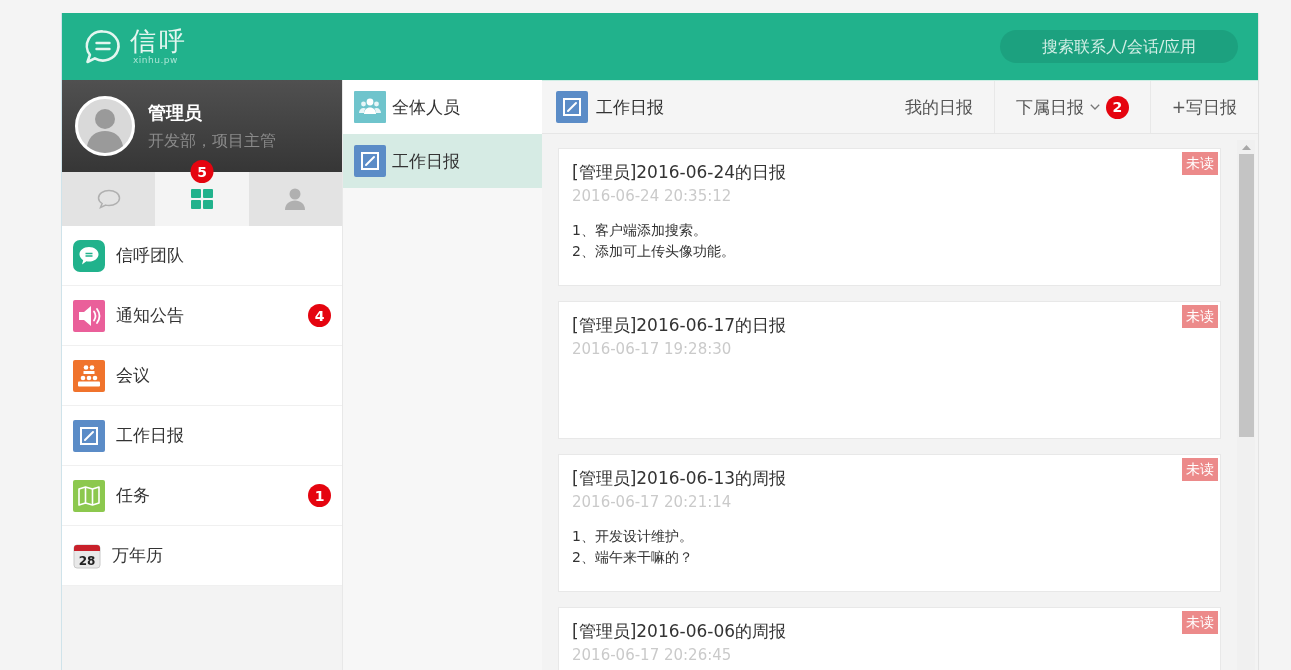 Image resolution: width=1291 pixels, height=670 pixels. What do you see at coordinates (202, 316) in the screenshot?
I see `menu-item: 通知公告 4` at bounding box center [202, 316].